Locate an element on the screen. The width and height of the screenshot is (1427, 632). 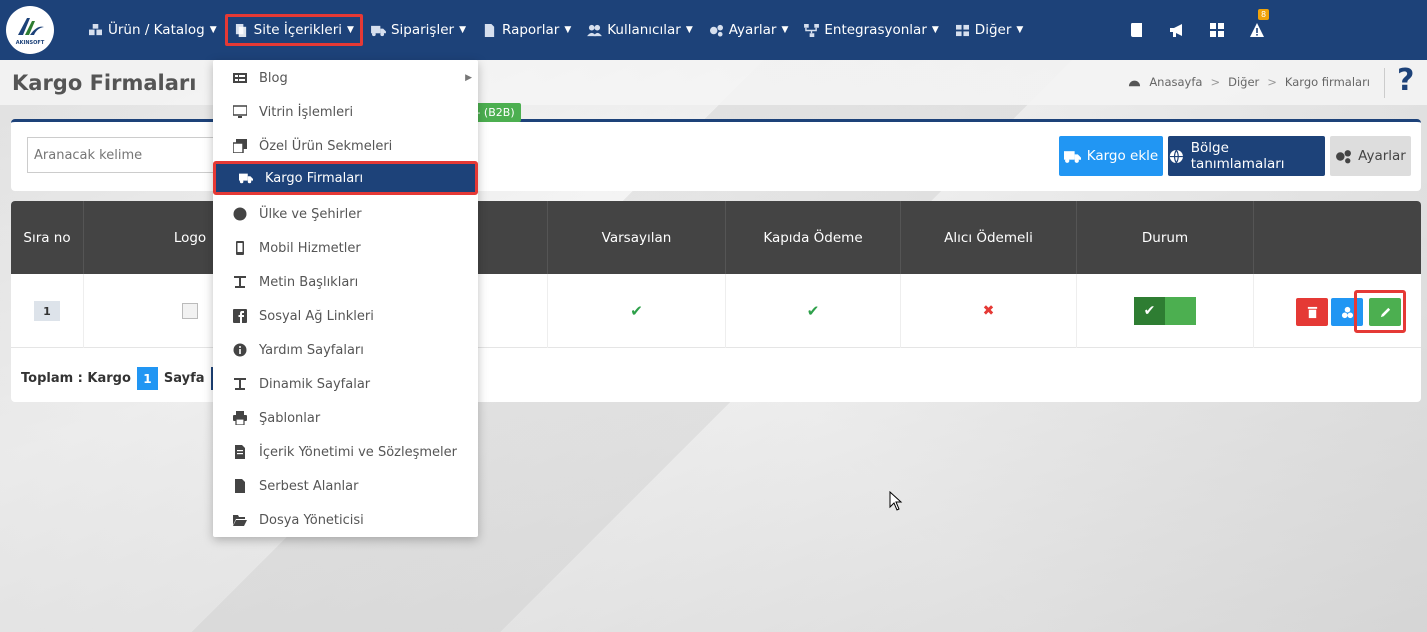
nav-item-label: Ürün / Katalog is located at coordinates (156, 30).